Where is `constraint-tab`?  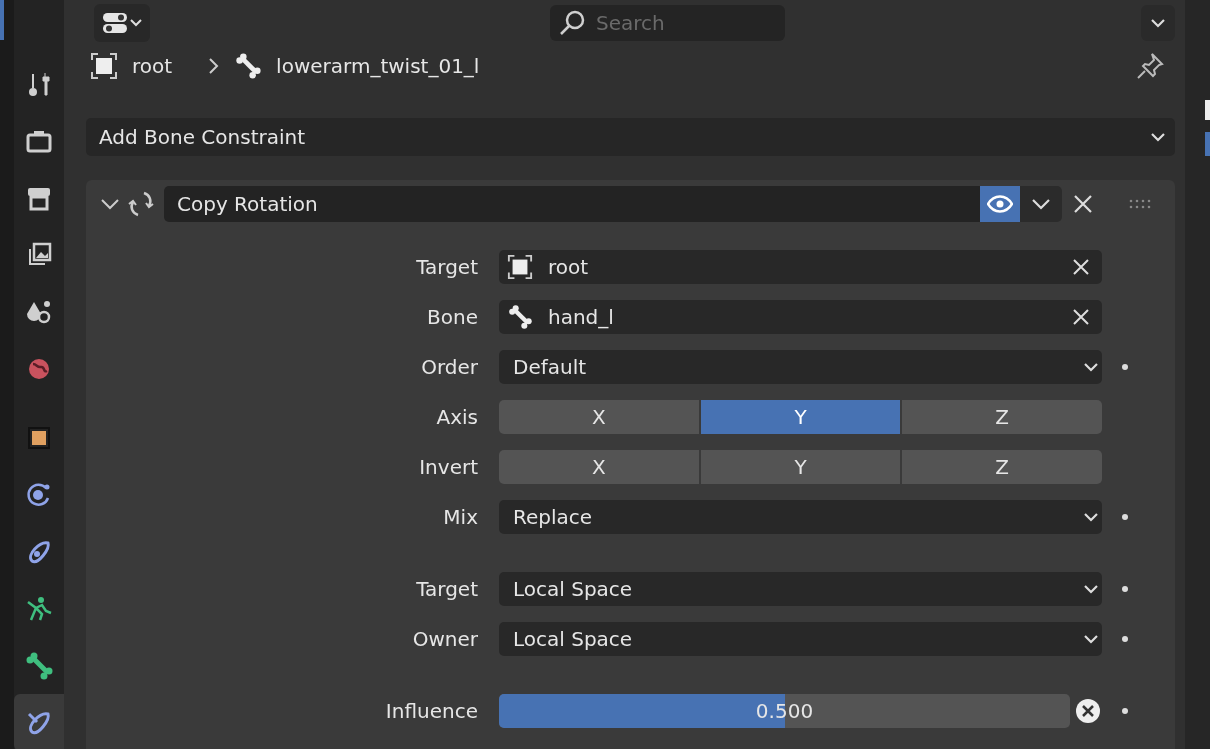 constraint-tab is located at coordinates (39, 721).